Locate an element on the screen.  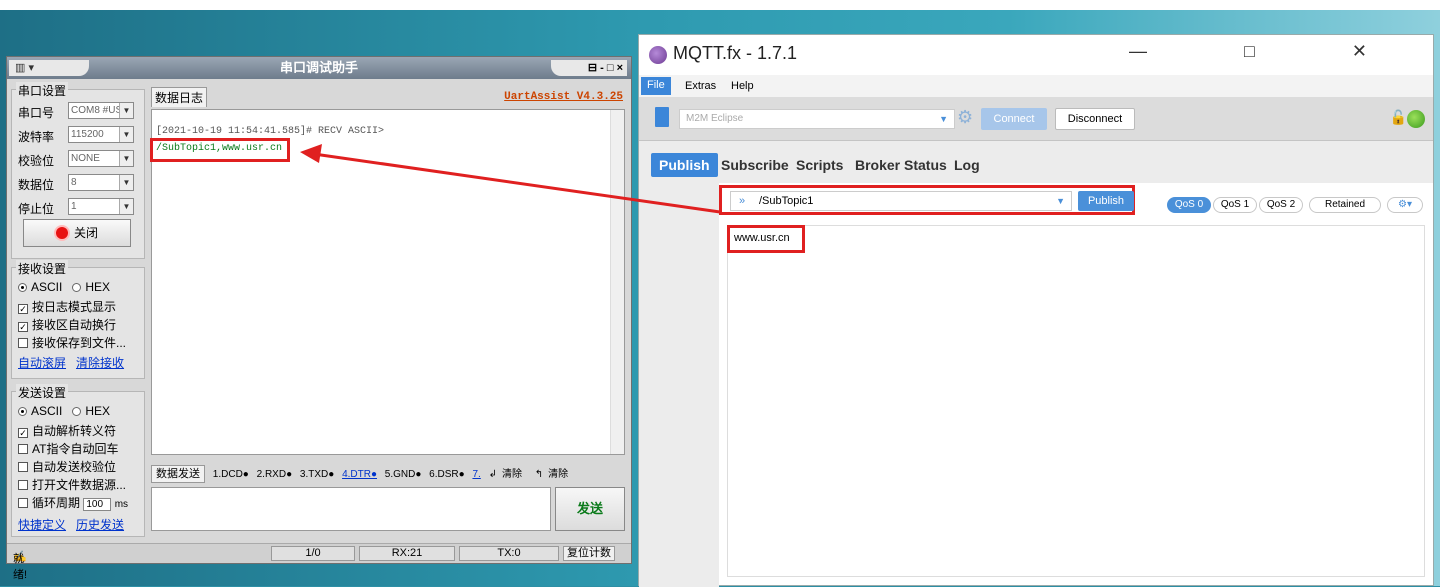
document-icon is located at coordinates (662, 117).